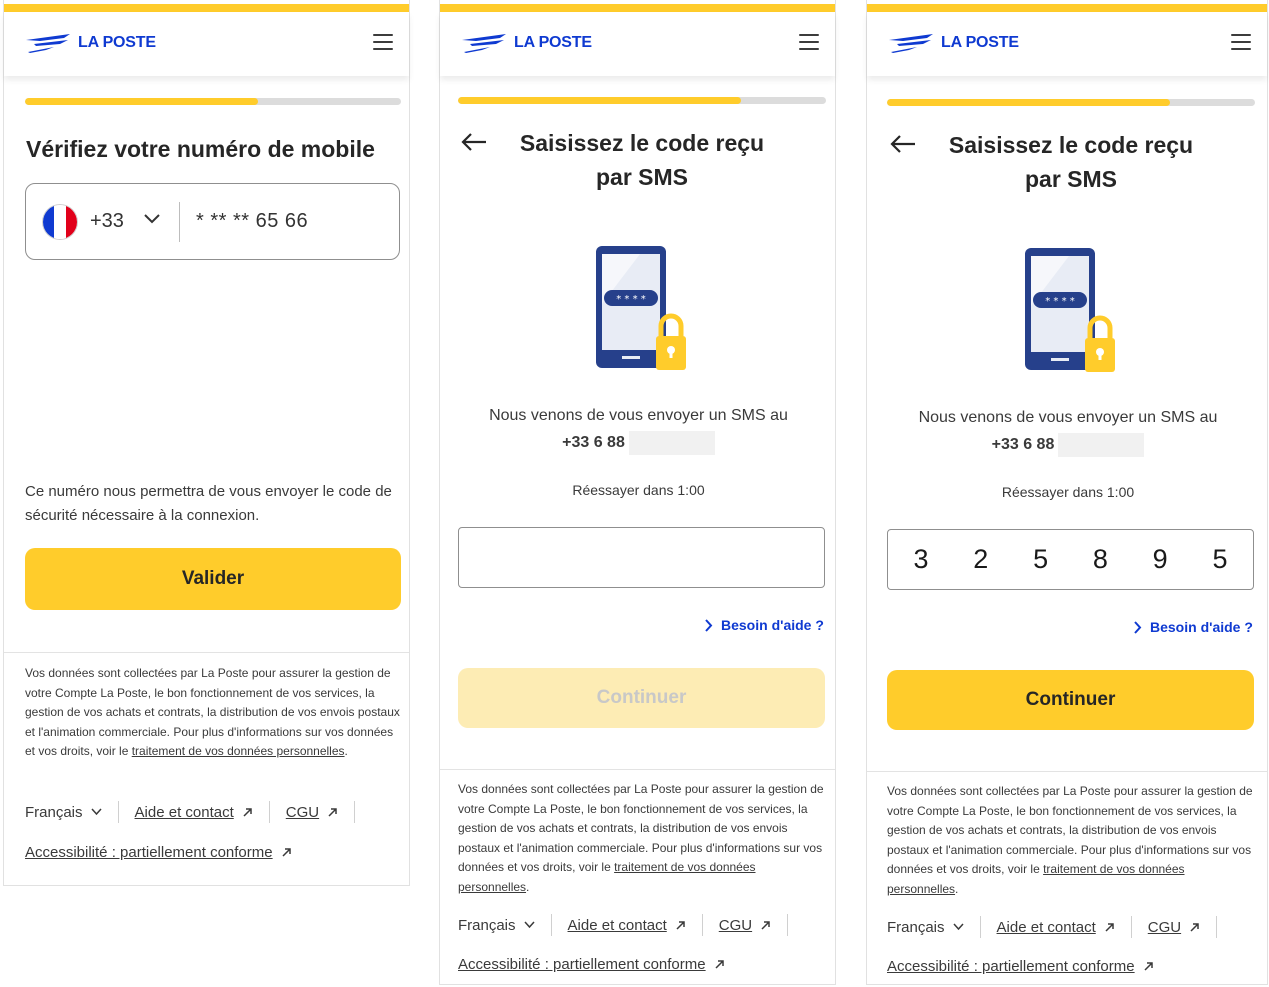 The image size is (1269, 987). Describe the element at coordinates (238, 751) in the screenshot. I see `personal-data-link: traitement de vos données personnelles` at that location.